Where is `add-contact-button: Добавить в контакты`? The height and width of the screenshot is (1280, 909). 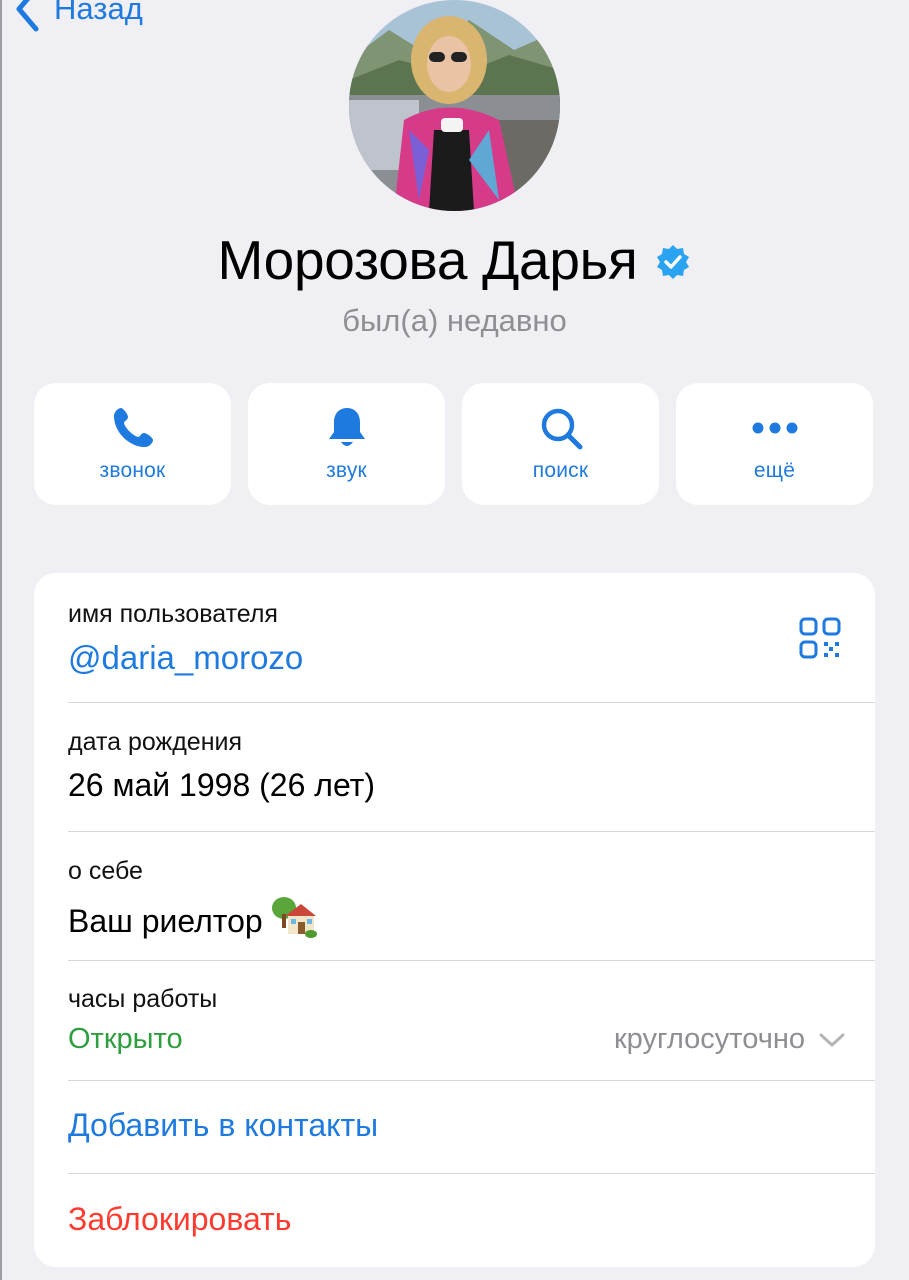
add-contact-button: Добавить в контакты is located at coordinates (223, 1125).